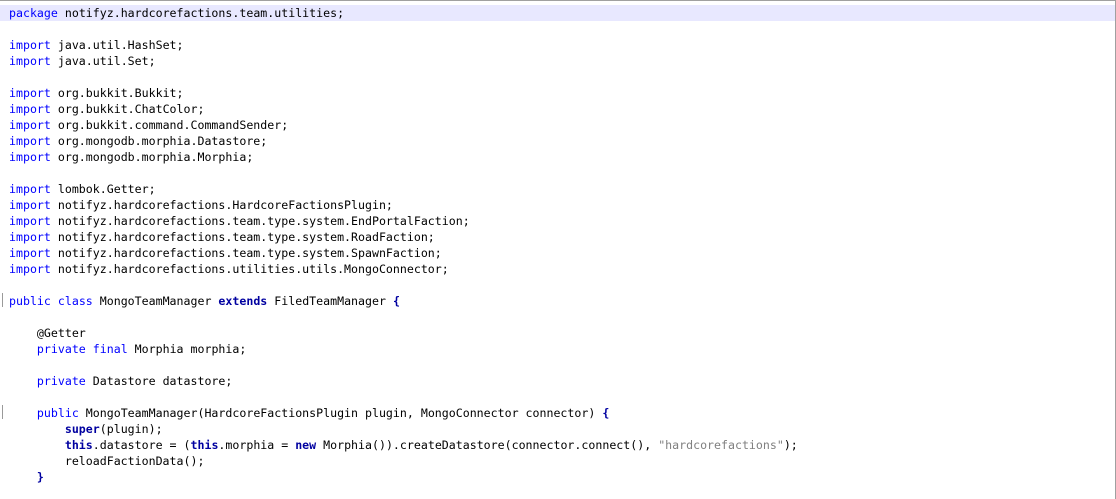 This screenshot has height=499, width=1116. What do you see at coordinates (790, 445) in the screenshot?
I see `code-token: );` at bounding box center [790, 445].